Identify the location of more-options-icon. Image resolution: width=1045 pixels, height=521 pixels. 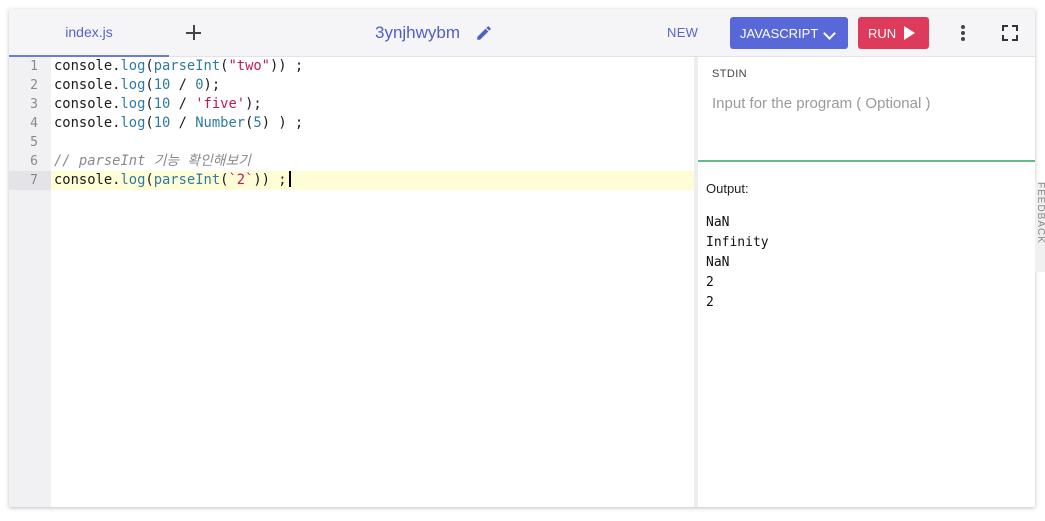
(963, 33).